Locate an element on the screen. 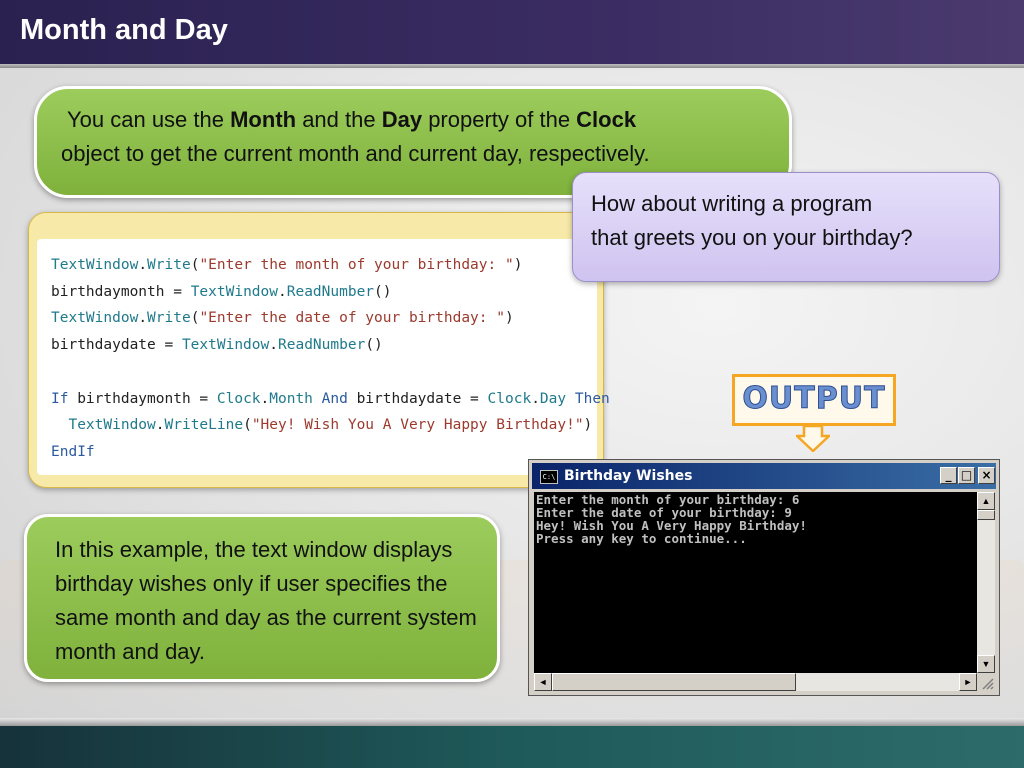 Image resolution: width=1024 pixels, height=768 pixels. header-divider is located at coordinates (512, 66).